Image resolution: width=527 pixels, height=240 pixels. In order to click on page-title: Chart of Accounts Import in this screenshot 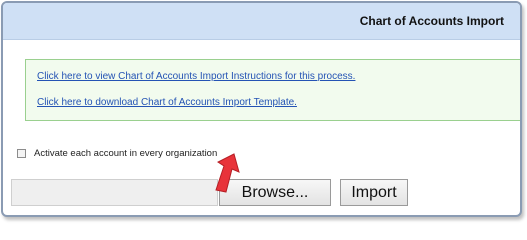, I will do `click(431, 21)`.